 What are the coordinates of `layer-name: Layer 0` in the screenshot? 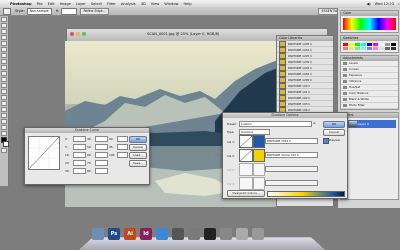 It's located at (363, 124).